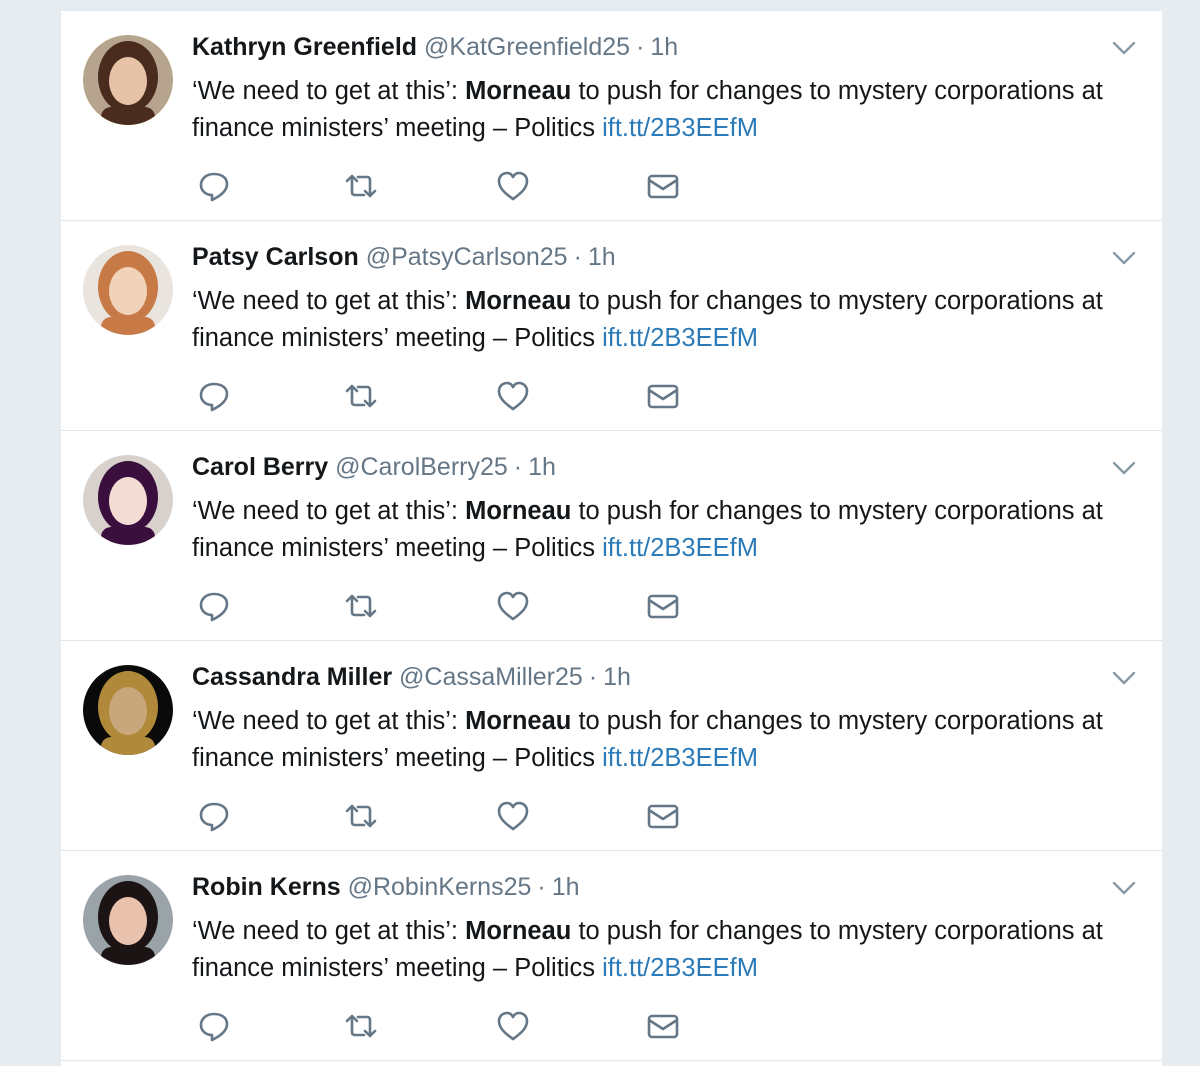 The height and width of the screenshot is (1066, 1200). What do you see at coordinates (527, 47) in the screenshot?
I see `tweet-handle: @KatGreenfield25` at bounding box center [527, 47].